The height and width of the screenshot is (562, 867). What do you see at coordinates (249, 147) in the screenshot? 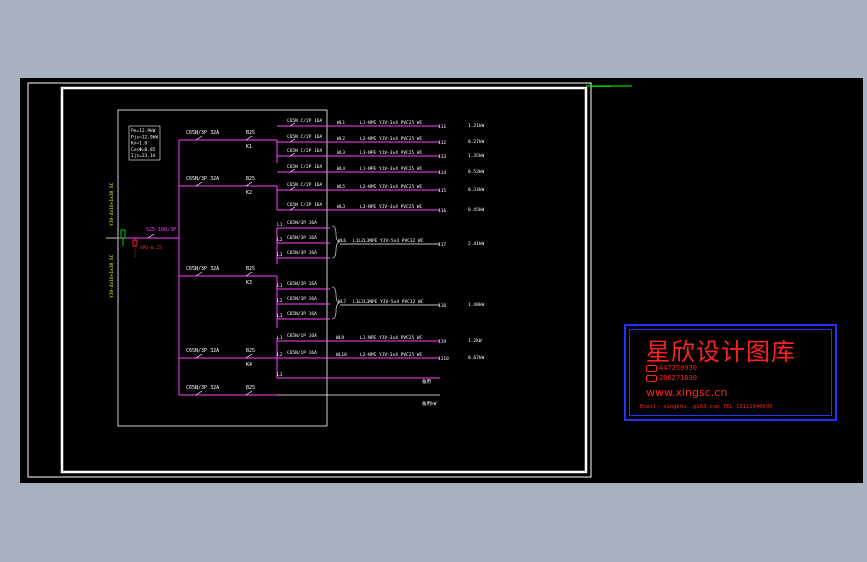
I see `group-k-label: K1` at bounding box center [249, 147].